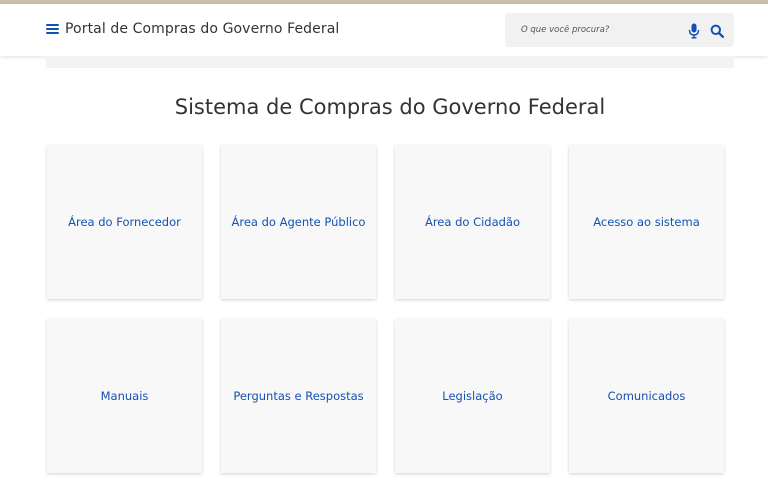  I want to click on card-comunicados: Comunicados, so click(646, 396).